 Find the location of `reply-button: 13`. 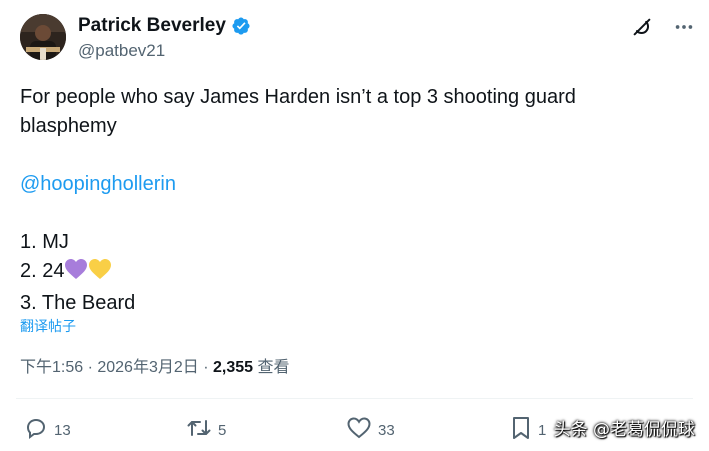

reply-button: 13 is located at coordinates (47, 430).